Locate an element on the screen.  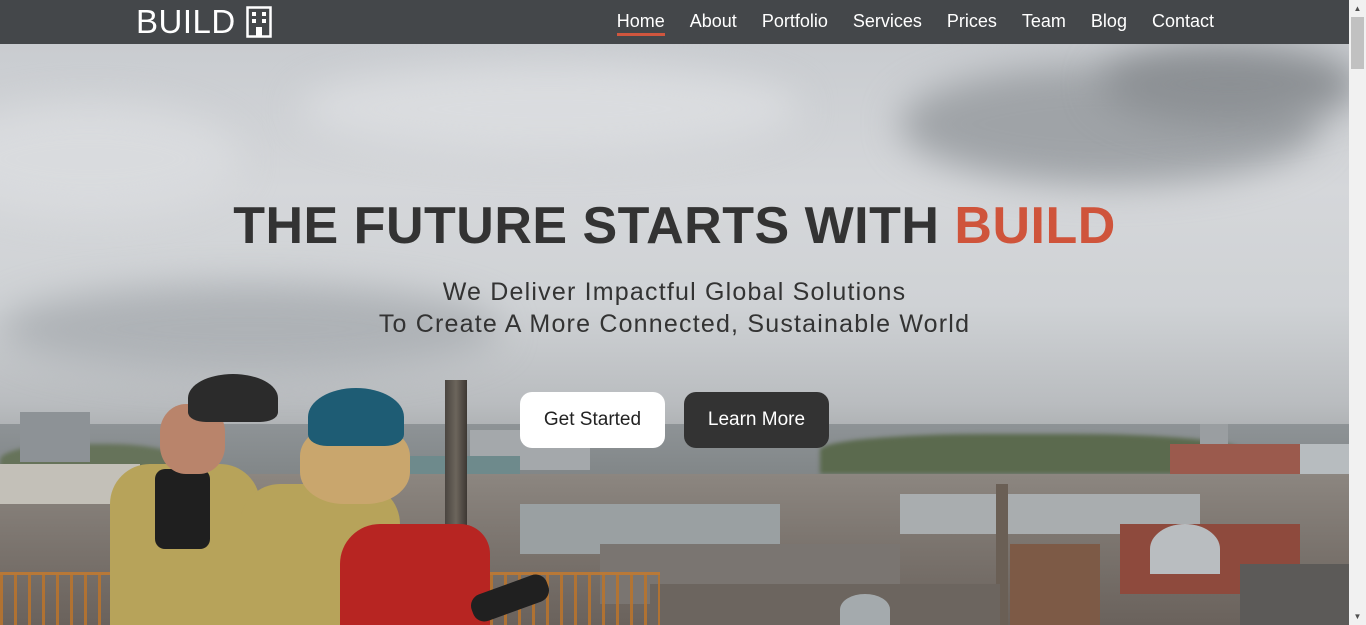
nav-item-about: About is located at coordinates (713, 22).